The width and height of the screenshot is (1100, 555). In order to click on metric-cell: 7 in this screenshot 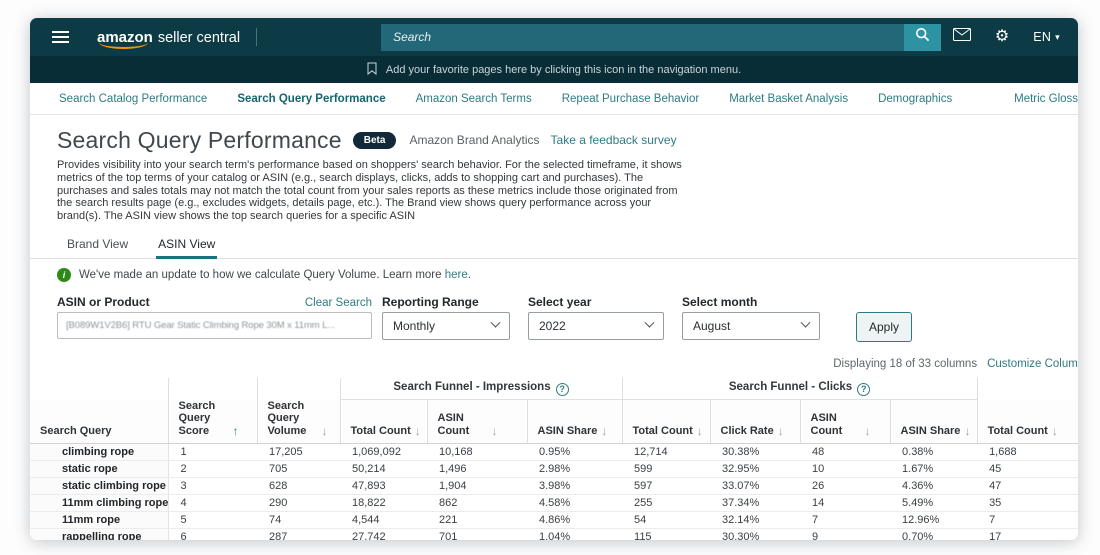, I will do `click(1027, 520)`.